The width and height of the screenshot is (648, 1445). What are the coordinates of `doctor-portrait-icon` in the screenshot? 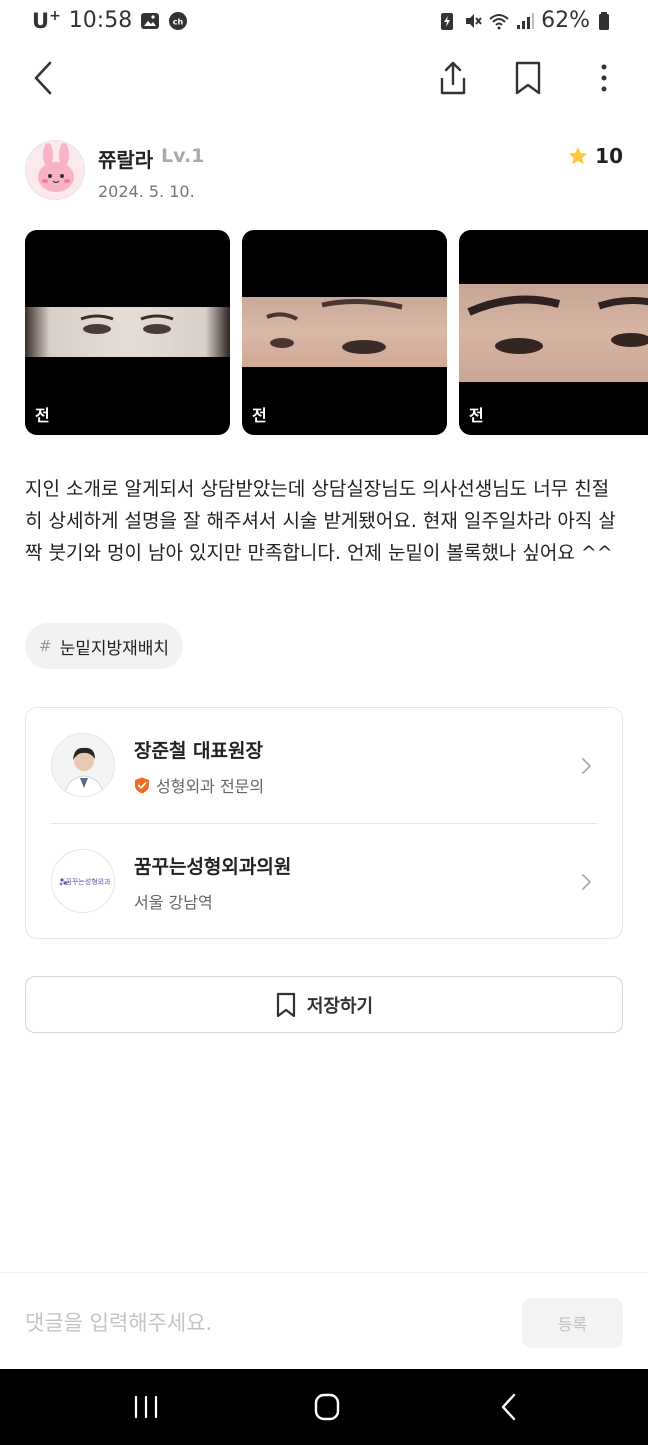 It's located at (83, 765).